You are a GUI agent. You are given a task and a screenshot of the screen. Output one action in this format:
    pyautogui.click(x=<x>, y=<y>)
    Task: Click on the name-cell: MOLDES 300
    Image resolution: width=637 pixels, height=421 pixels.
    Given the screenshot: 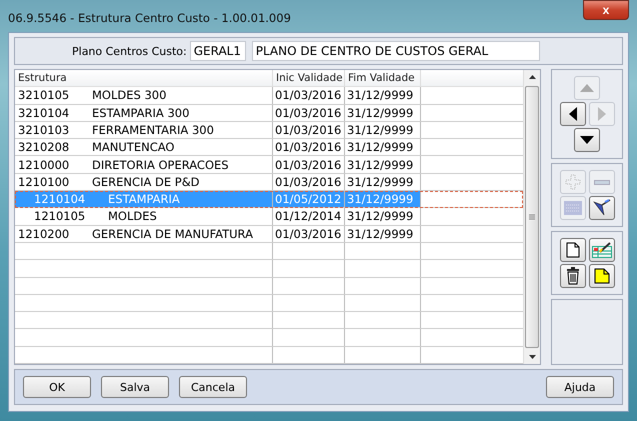 What is the action you would take?
    pyautogui.click(x=129, y=95)
    